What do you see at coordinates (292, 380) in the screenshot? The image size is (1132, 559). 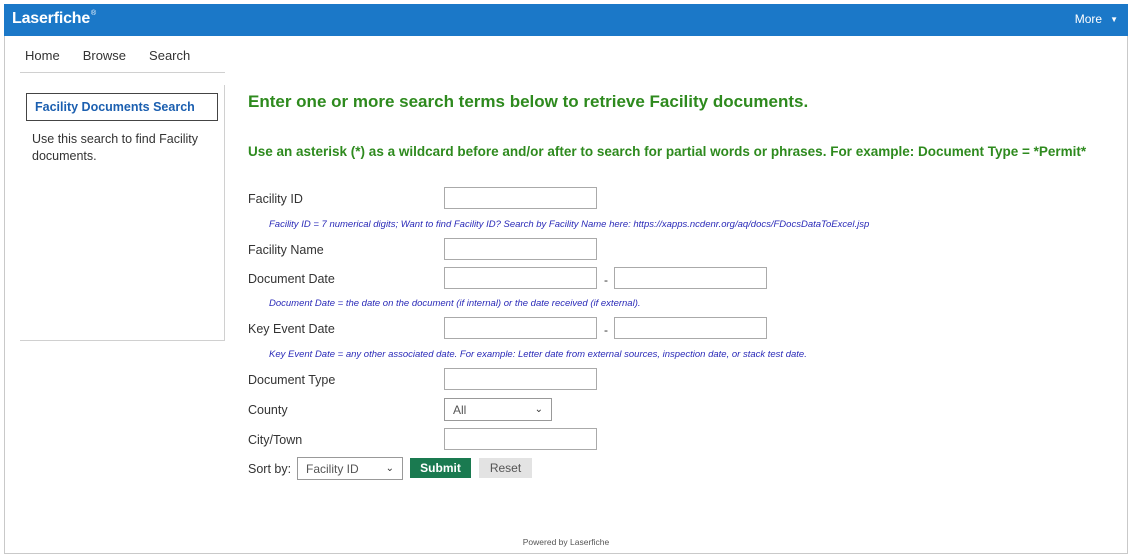 I see `document-type-label: Document Type` at bounding box center [292, 380].